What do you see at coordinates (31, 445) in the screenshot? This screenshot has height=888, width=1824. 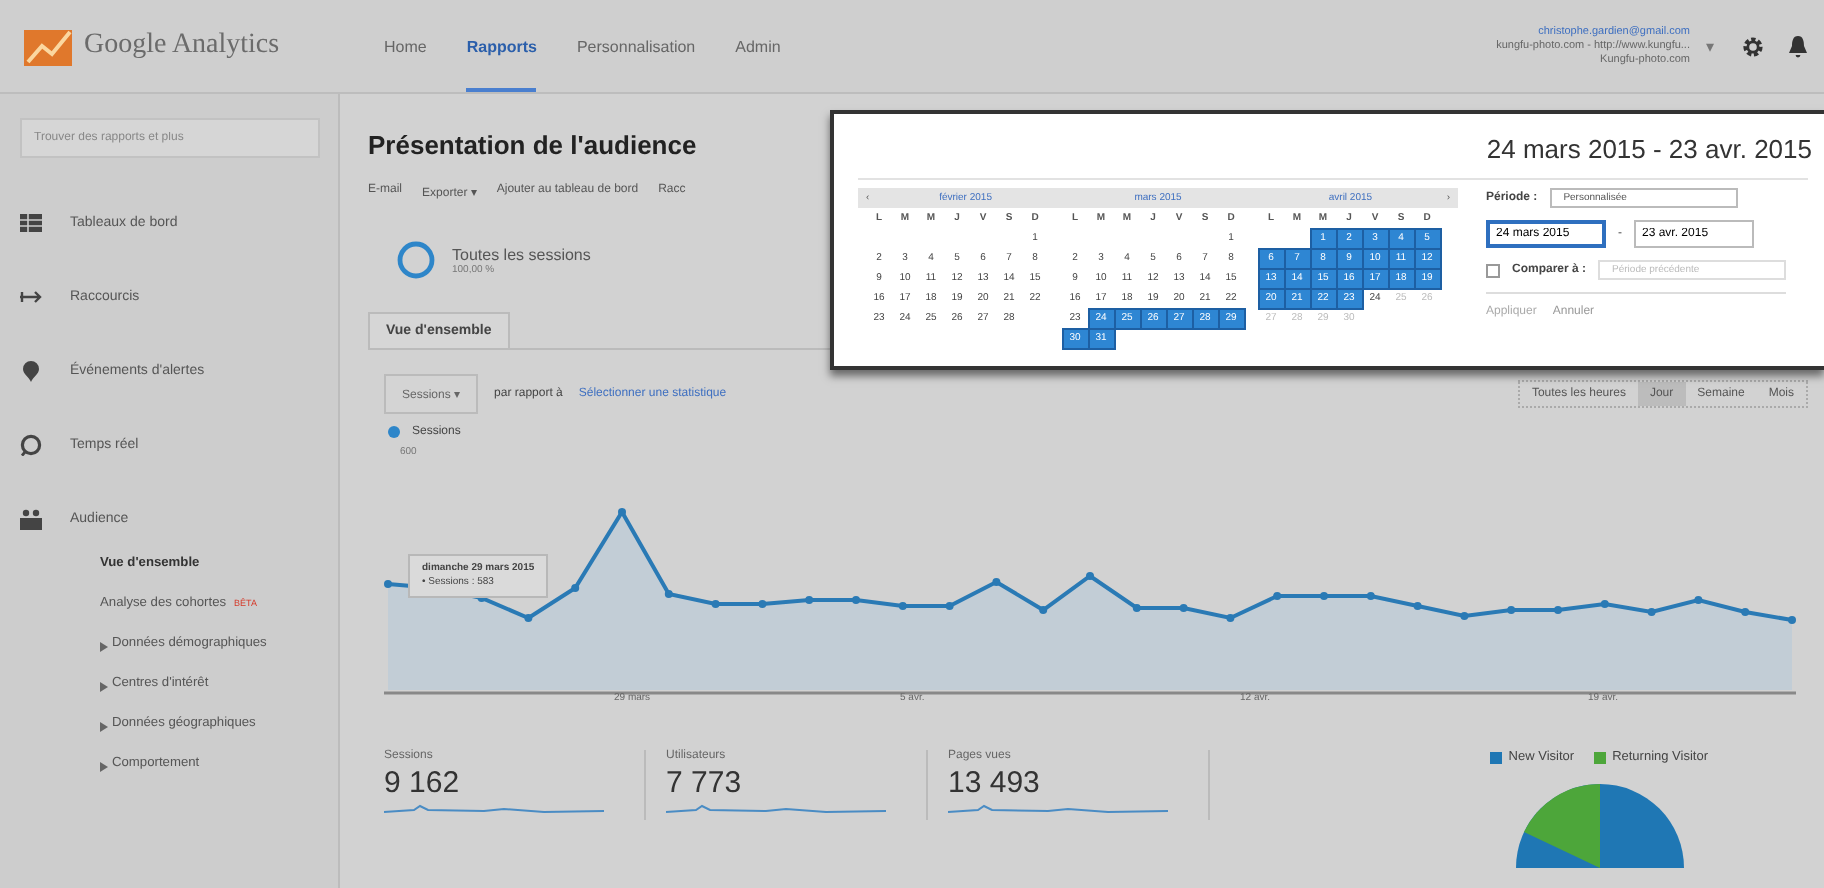 I see `realtime-icon` at bounding box center [31, 445].